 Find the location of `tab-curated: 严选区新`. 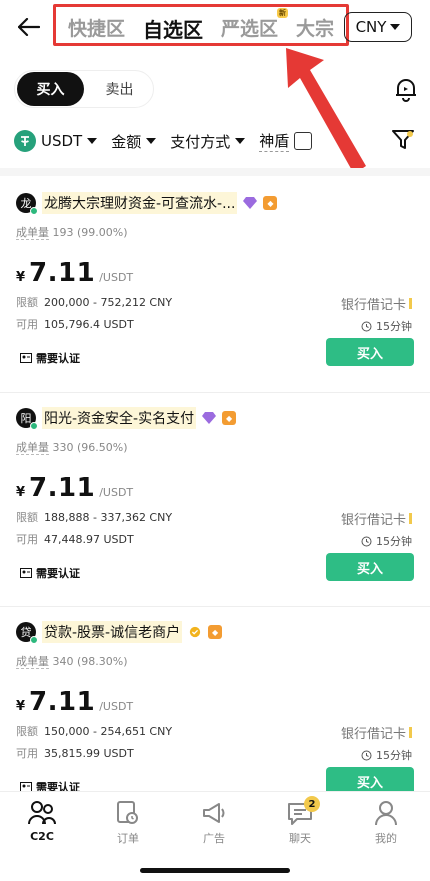

tab-curated: 严选区新 is located at coordinates (255, 25).